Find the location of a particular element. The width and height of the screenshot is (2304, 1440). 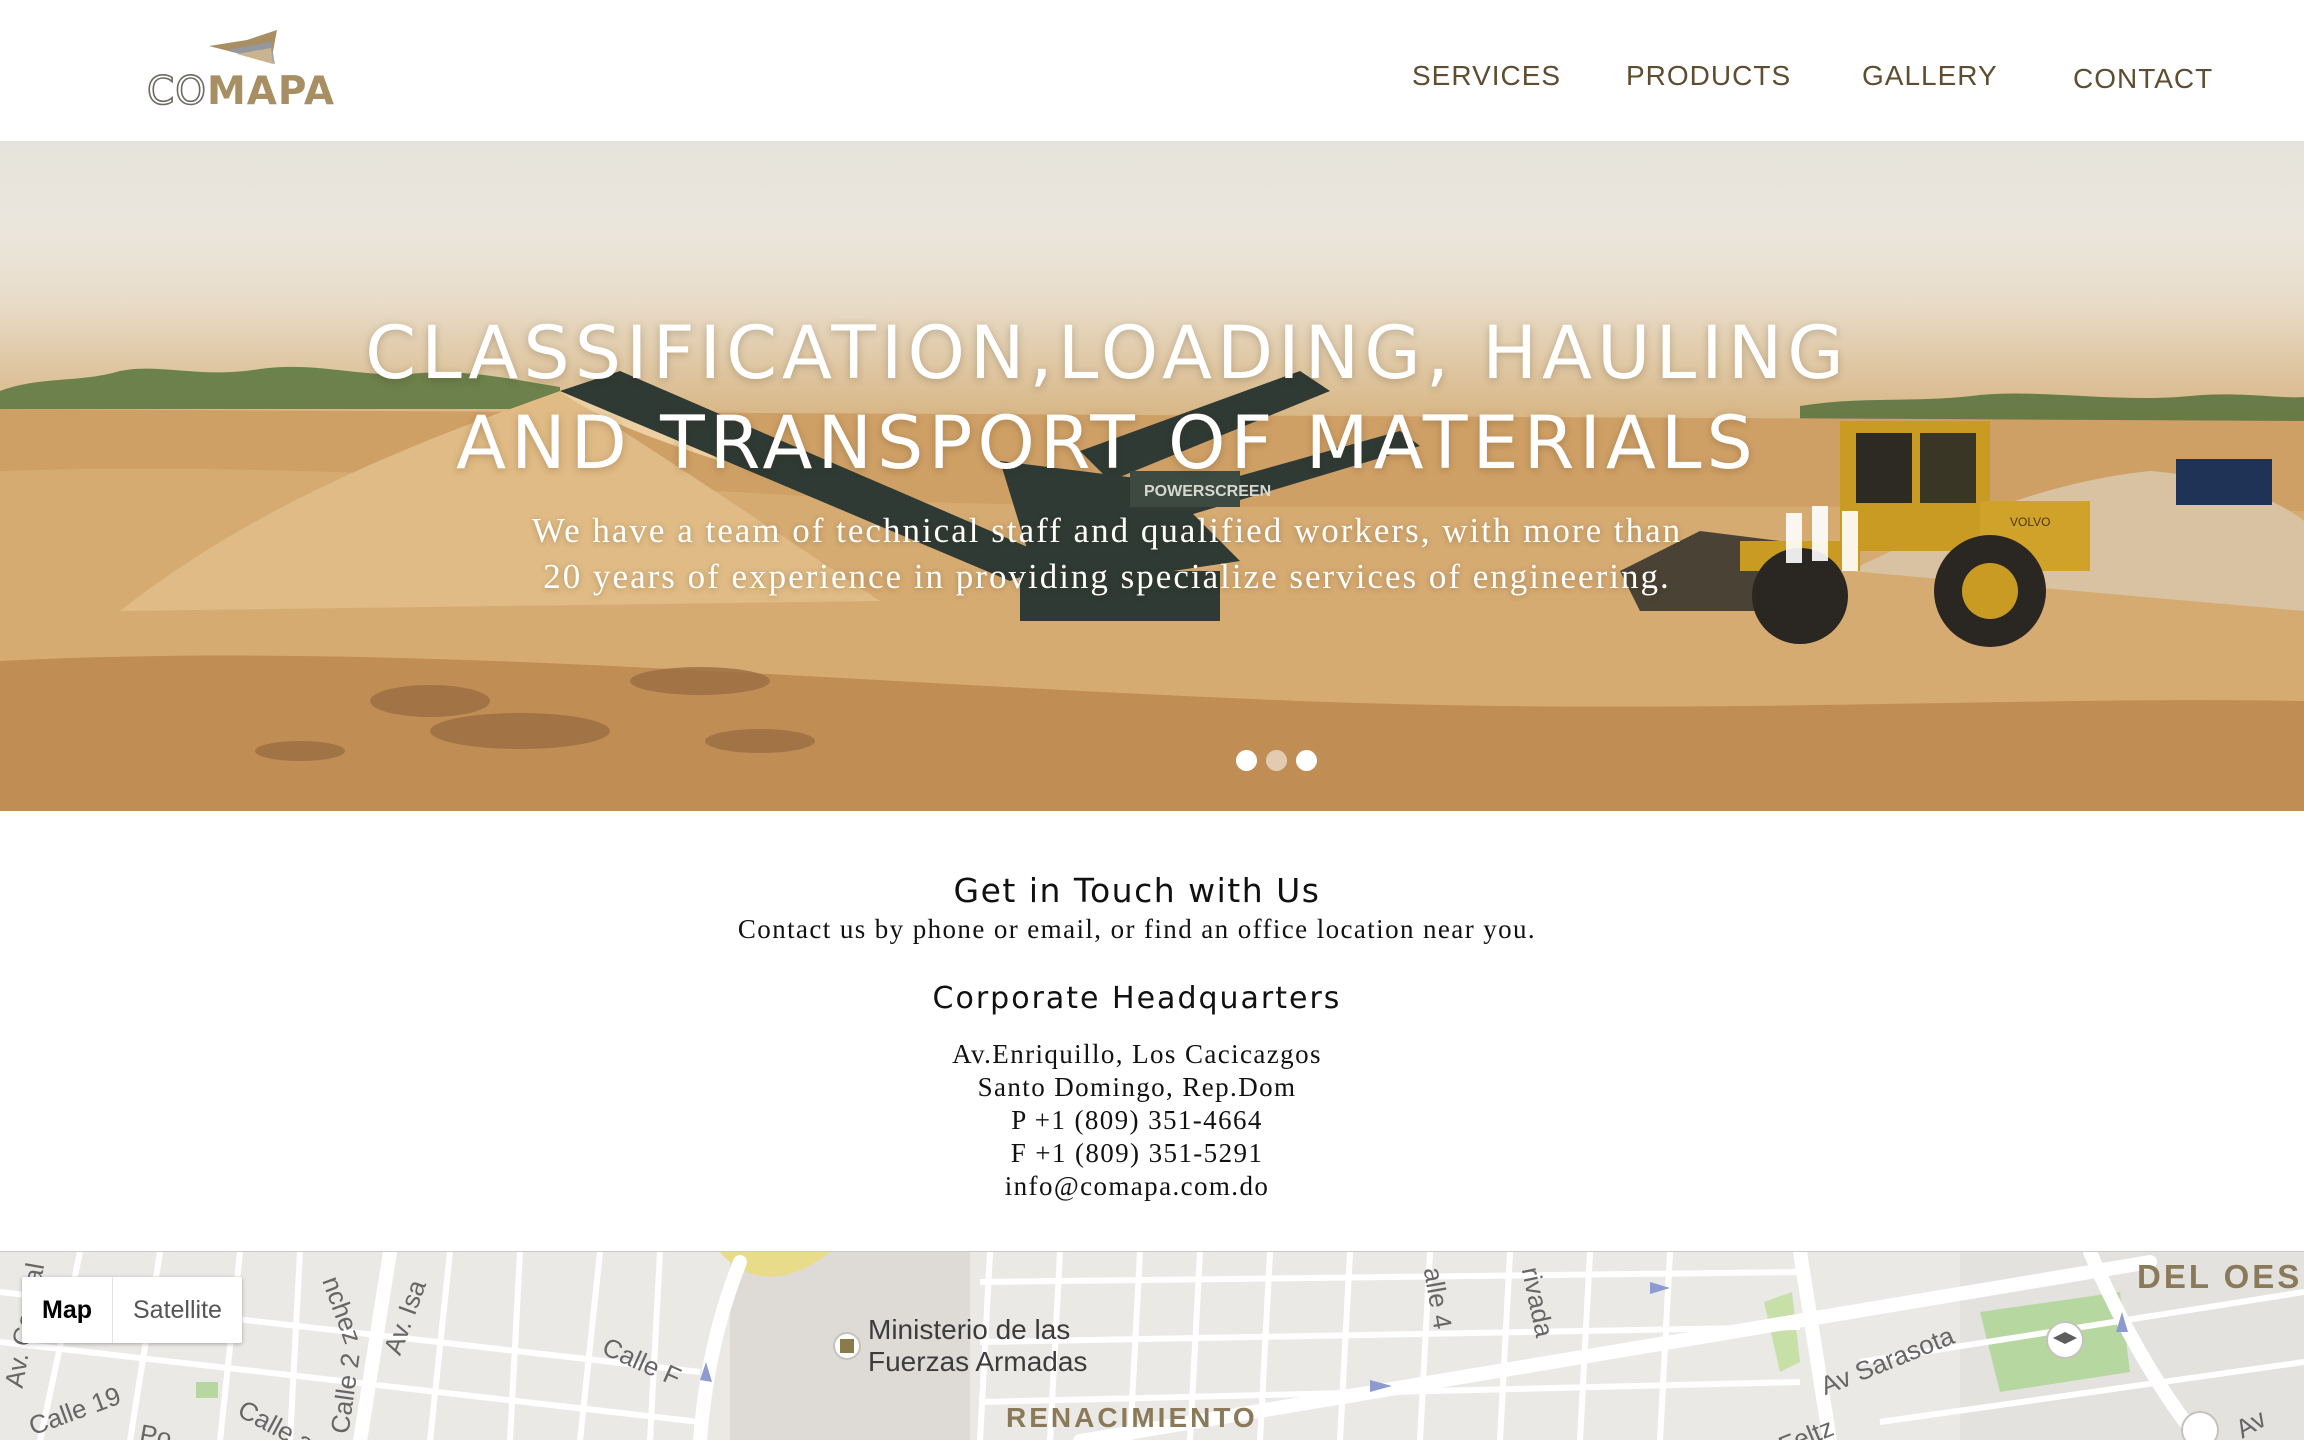

hero-title-line1: CLASSIFICATION,LOADING, HAULING is located at coordinates (1107, 353).